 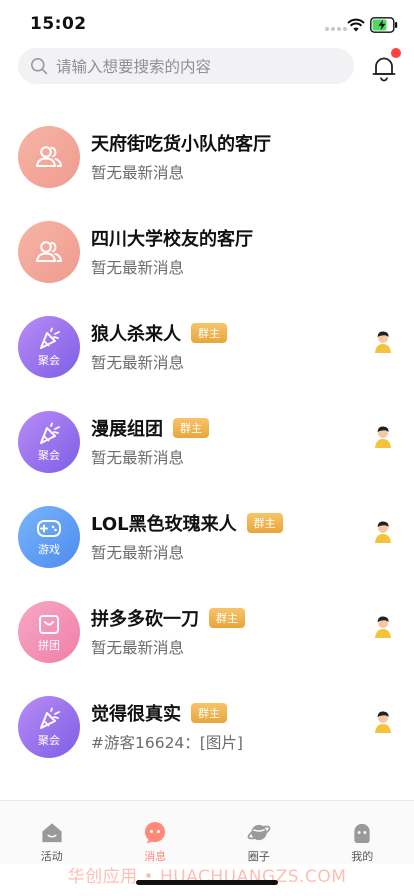 What do you see at coordinates (384, 25) in the screenshot?
I see `battery-charging-icon` at bounding box center [384, 25].